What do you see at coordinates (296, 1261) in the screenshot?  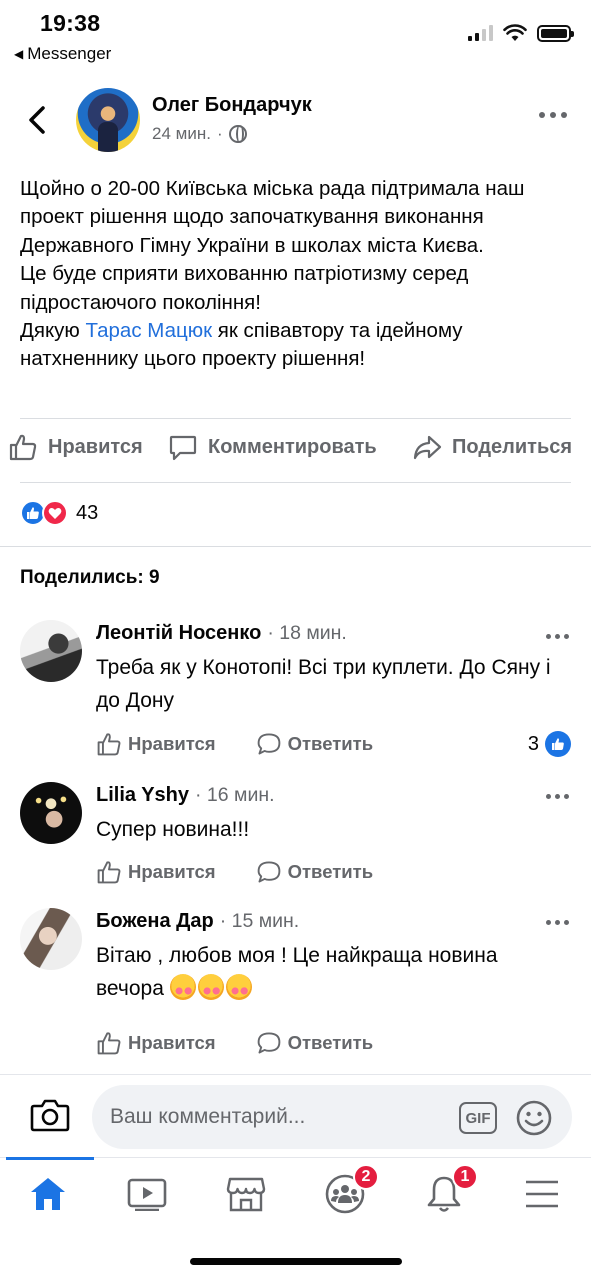 I see `home-indicator` at bounding box center [296, 1261].